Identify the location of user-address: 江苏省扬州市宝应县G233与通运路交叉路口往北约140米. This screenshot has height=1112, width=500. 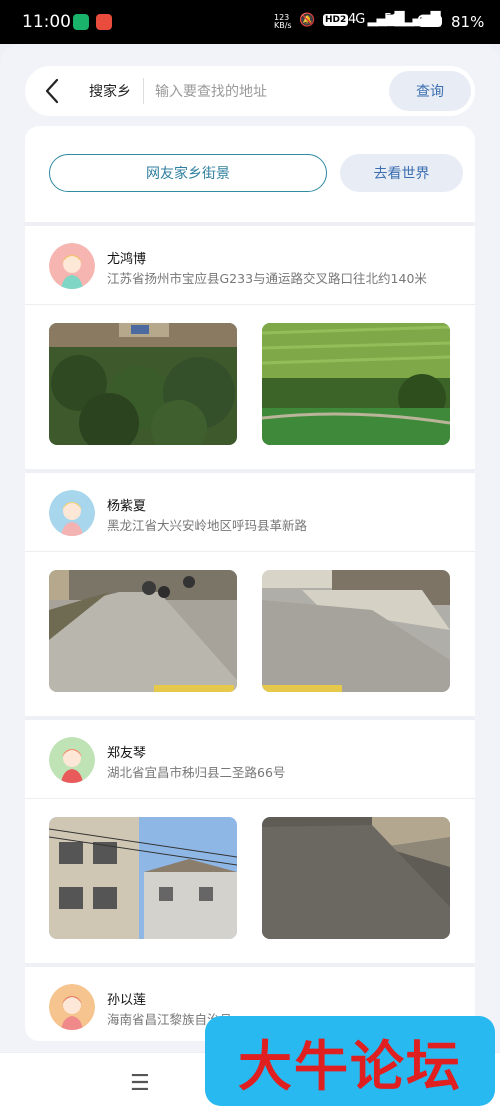
(267, 278).